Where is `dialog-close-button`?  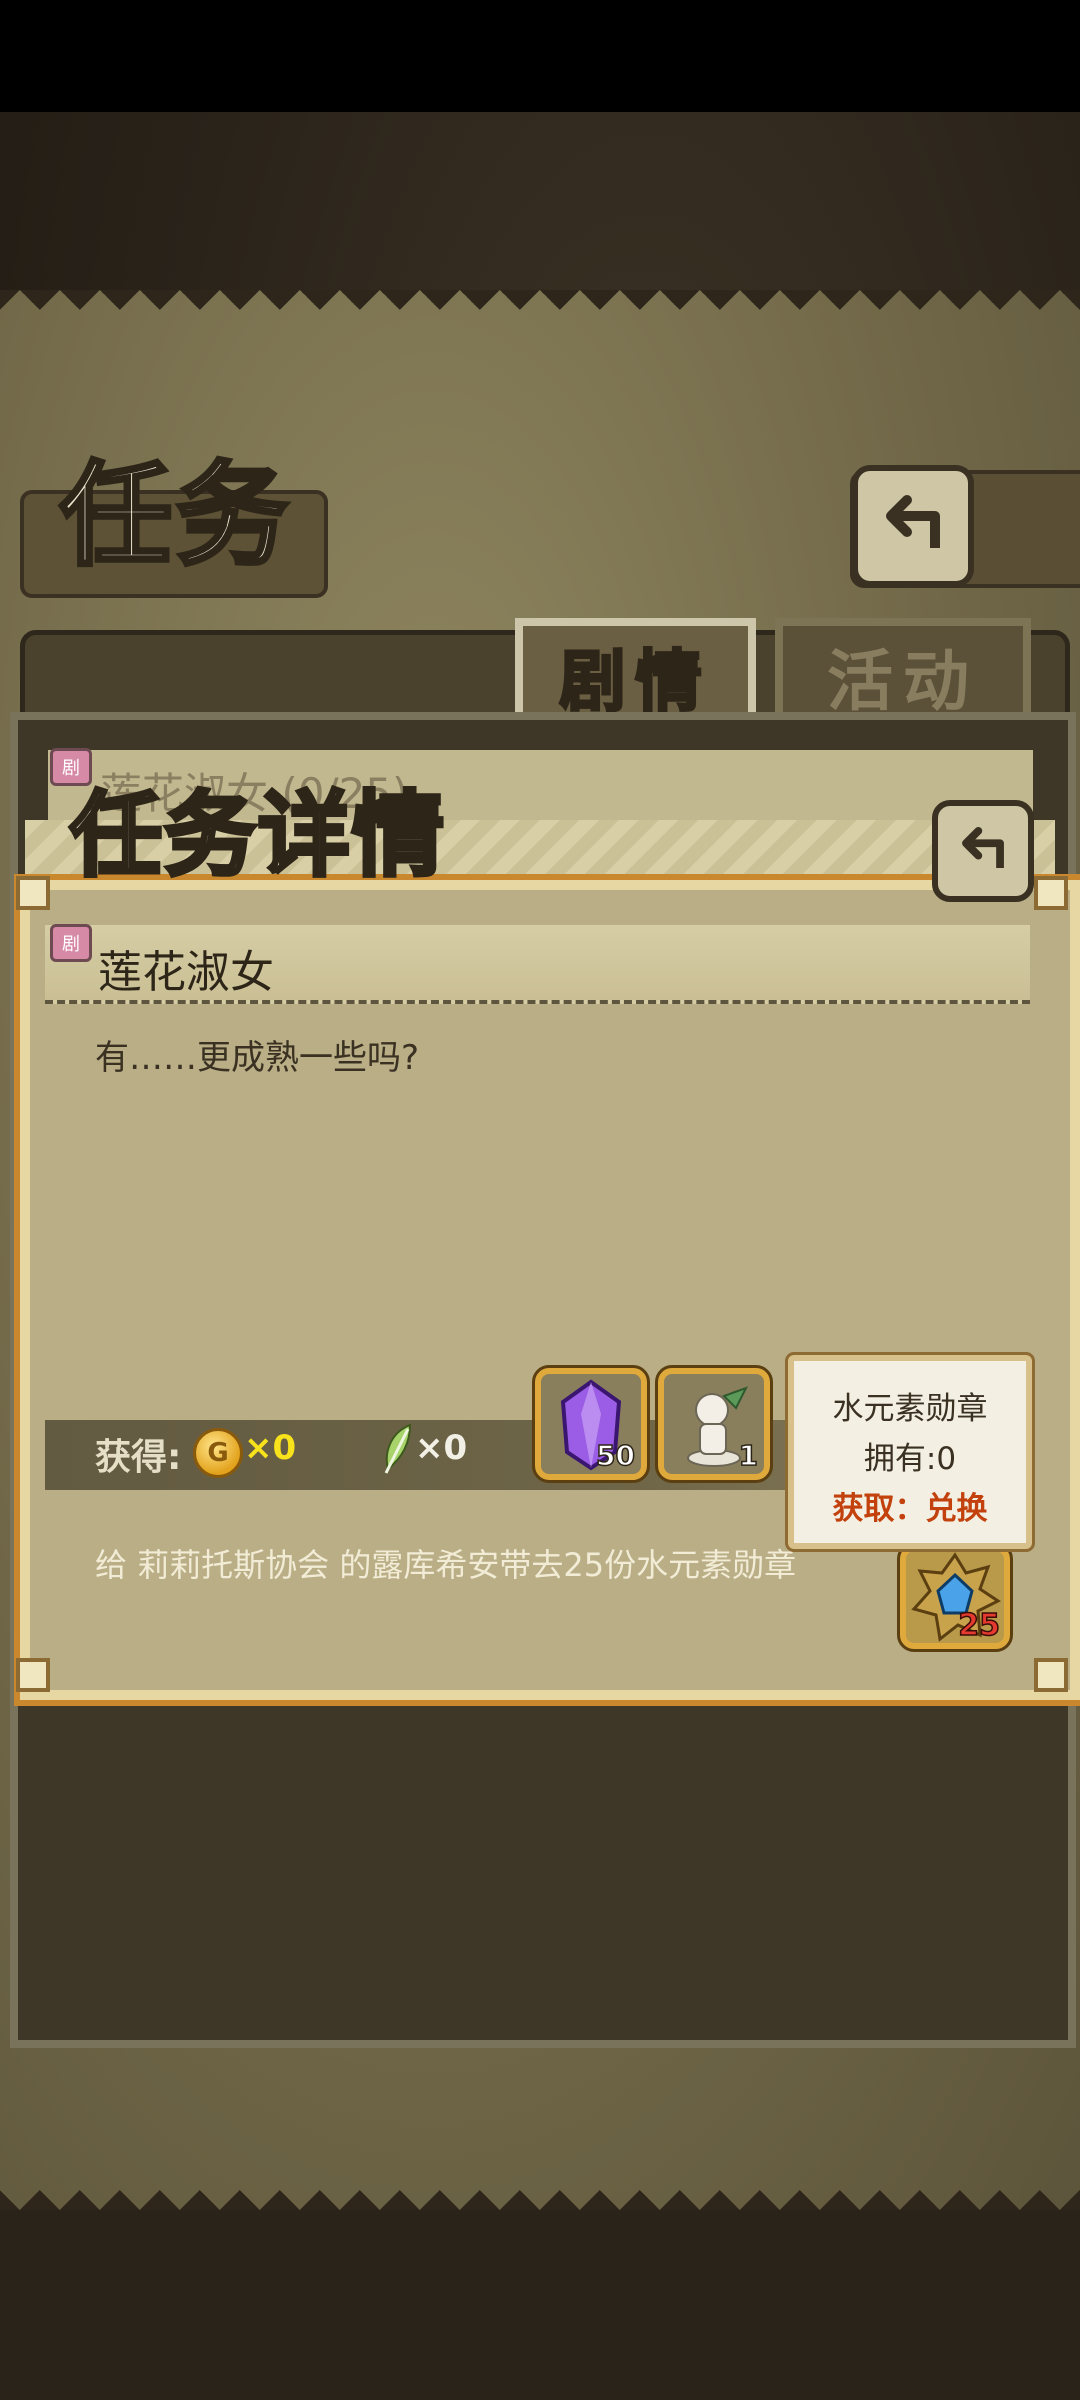 dialog-close-button is located at coordinates (983, 851).